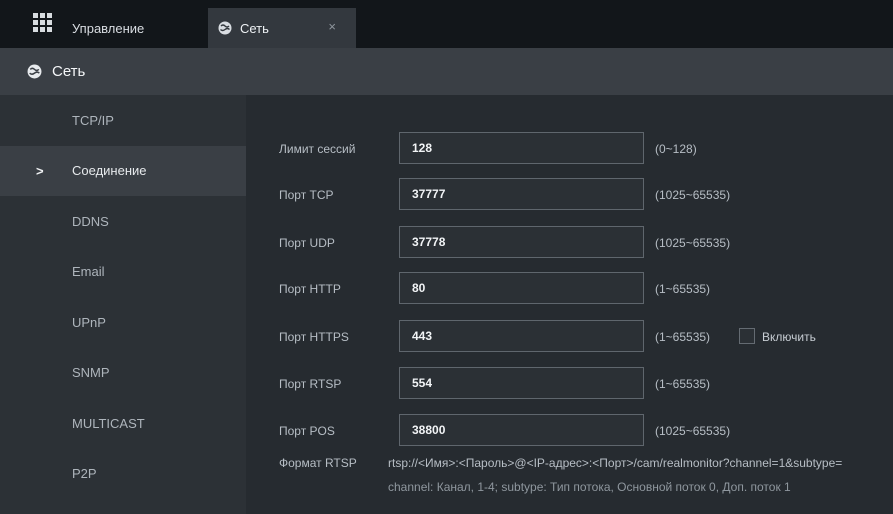 The image size is (893, 514). Describe the element at coordinates (108, 423) in the screenshot. I see `sidebar-item-label: MULTICAST` at that location.